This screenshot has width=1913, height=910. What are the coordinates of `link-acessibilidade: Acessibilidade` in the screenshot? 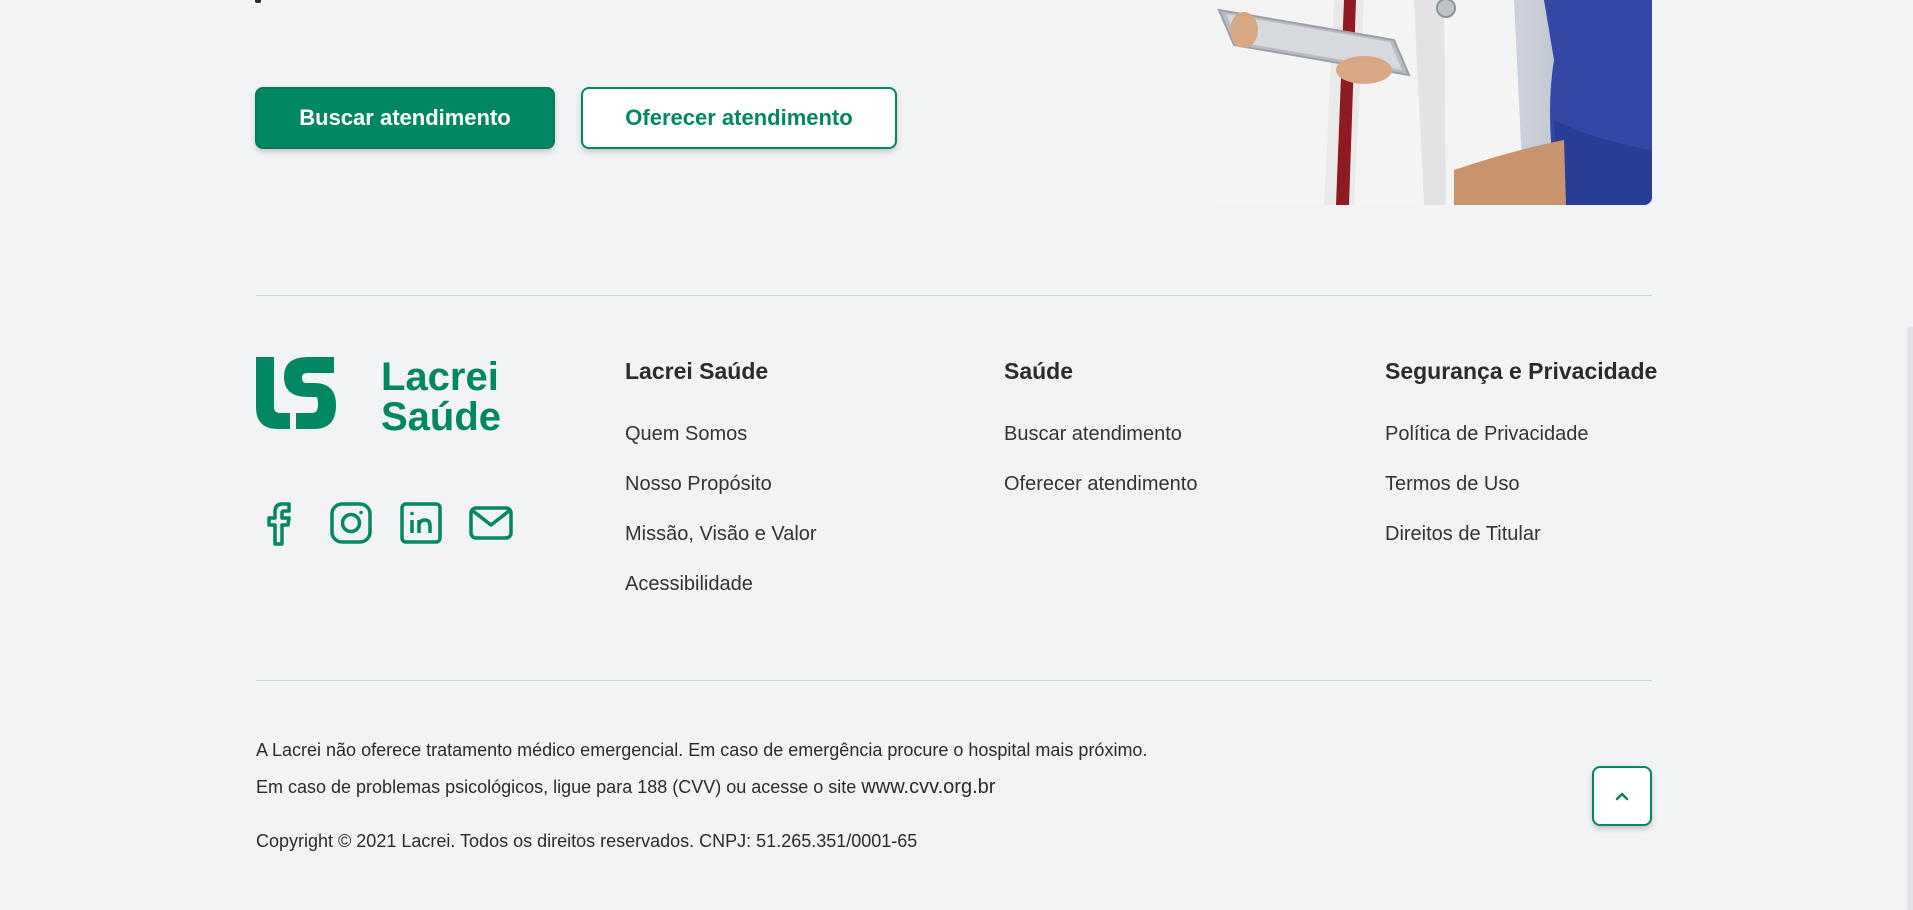 It's located at (689, 584).